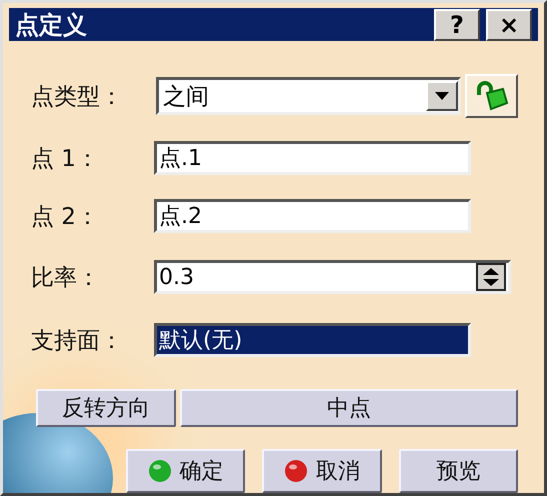 This screenshot has width=547, height=496. Describe the element at coordinates (322, 471) in the screenshot. I see `cancel-button: 取消` at that location.